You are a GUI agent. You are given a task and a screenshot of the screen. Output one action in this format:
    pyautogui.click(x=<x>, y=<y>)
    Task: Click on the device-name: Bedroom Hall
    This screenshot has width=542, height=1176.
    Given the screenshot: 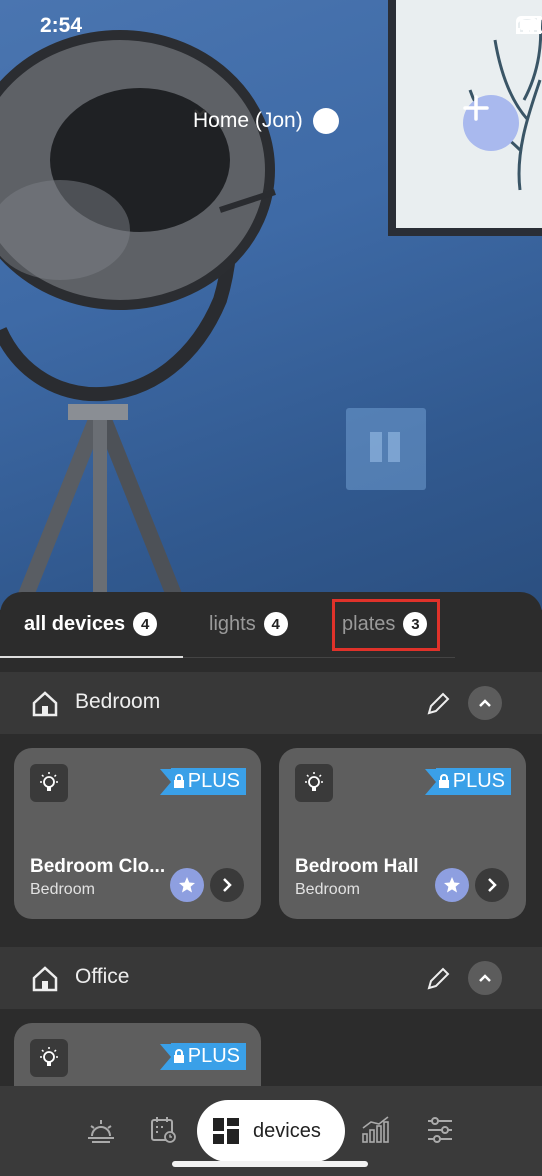 What is the action you would take?
    pyautogui.click(x=357, y=866)
    